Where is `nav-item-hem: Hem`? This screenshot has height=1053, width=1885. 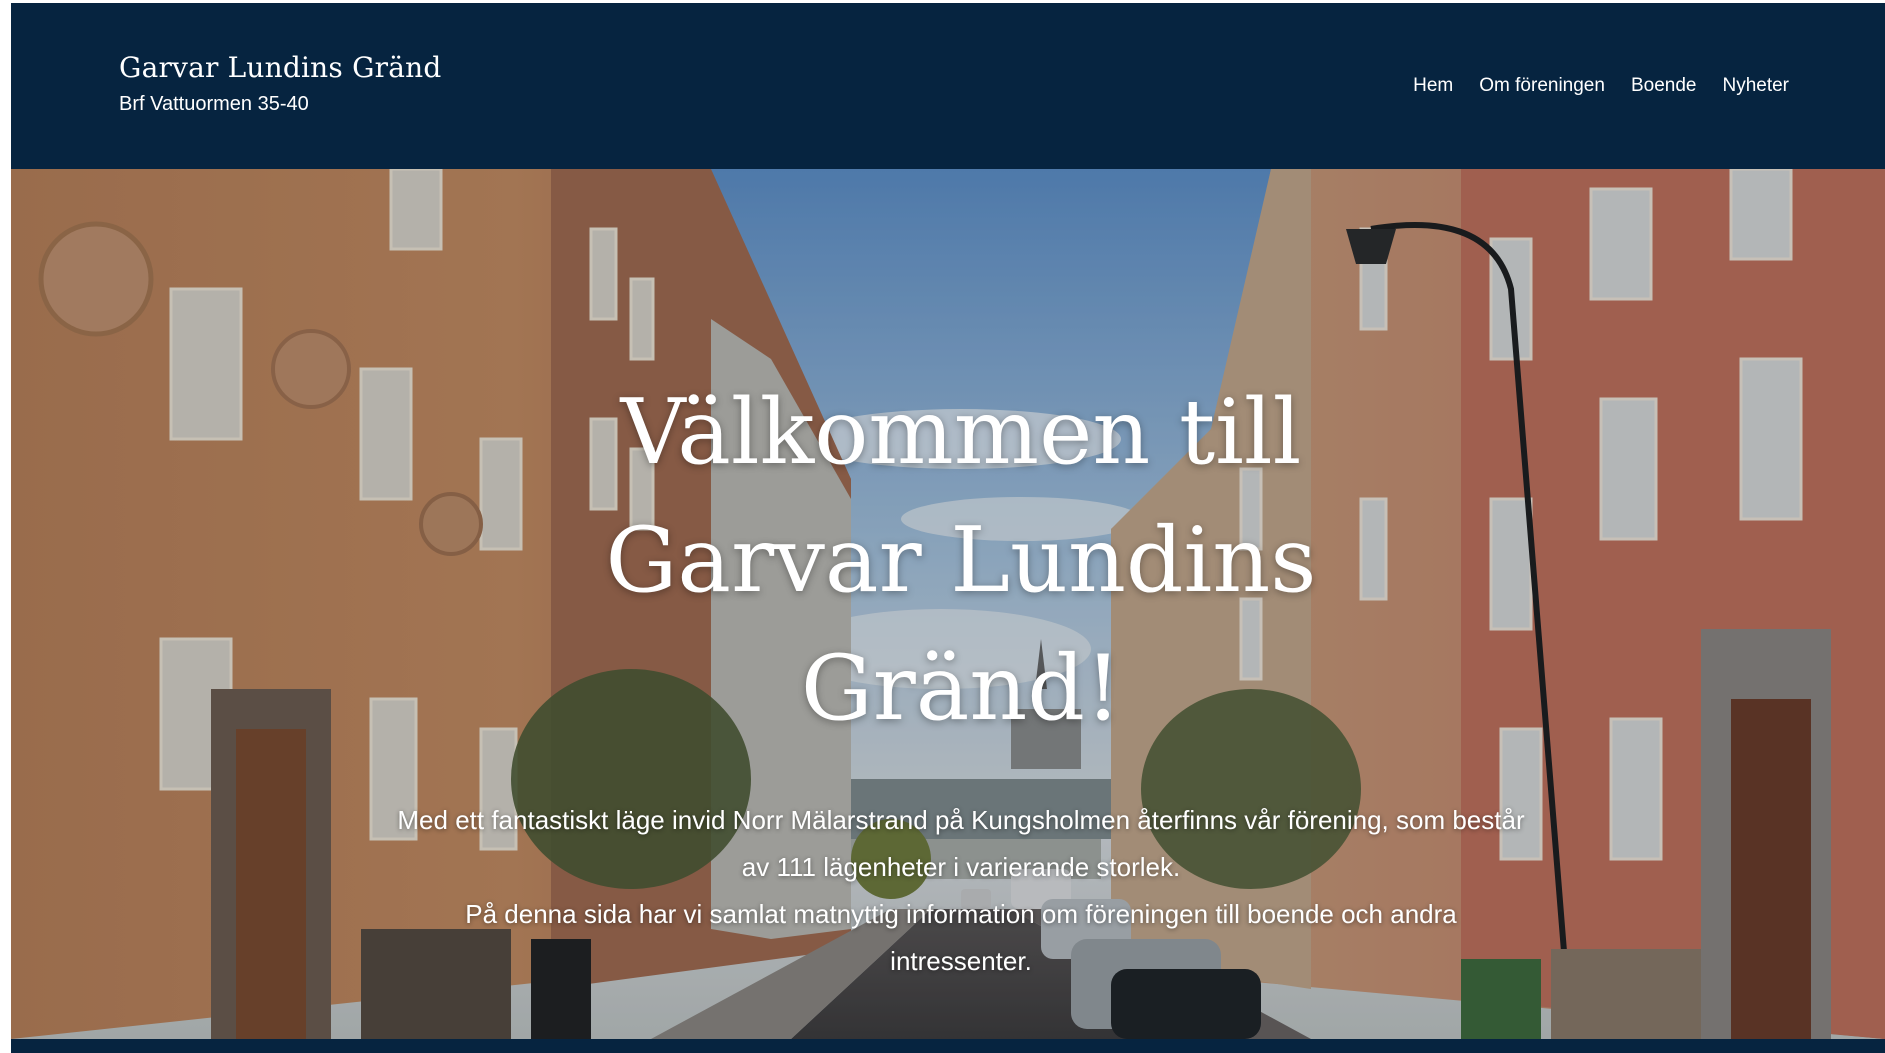
nav-item-hem: Hem is located at coordinates (1433, 86).